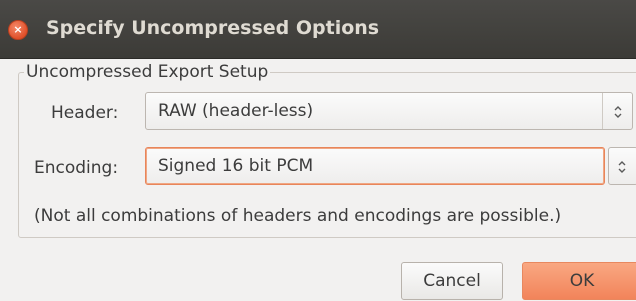 The image size is (636, 301). I want to click on window-title: Specify Uncompressed Options, so click(213, 28).